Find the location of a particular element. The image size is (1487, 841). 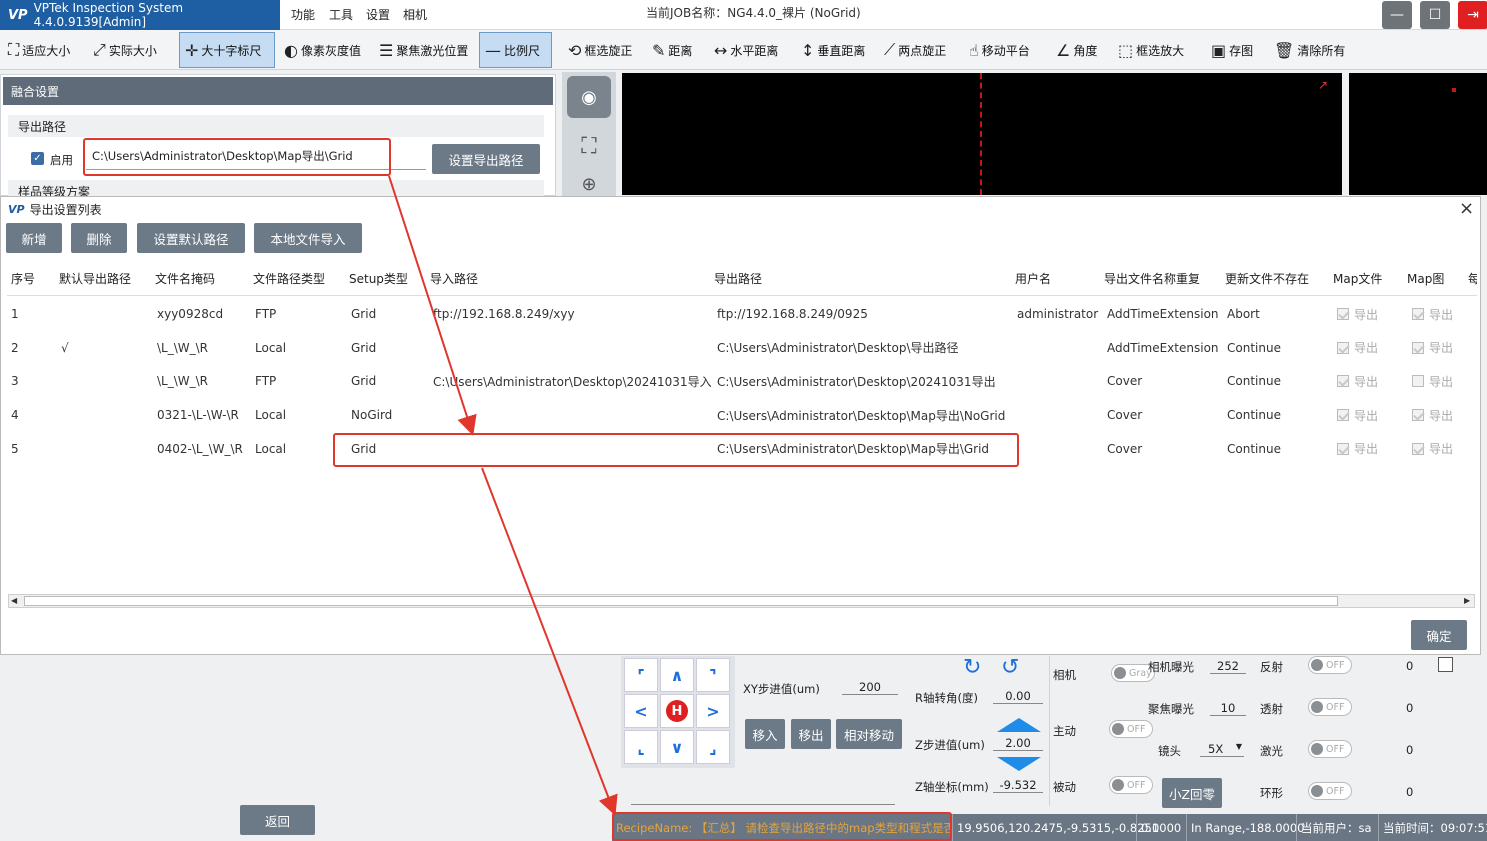

camera-icon: ◉ is located at coordinates (589, 97).